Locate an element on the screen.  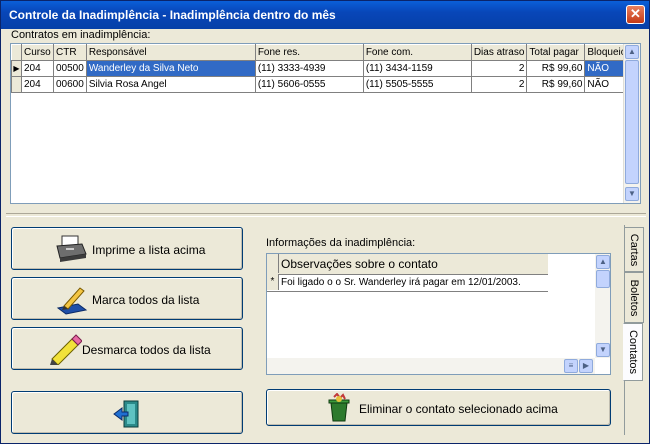
row-indicator: ▶ is located at coordinates (16, 68).